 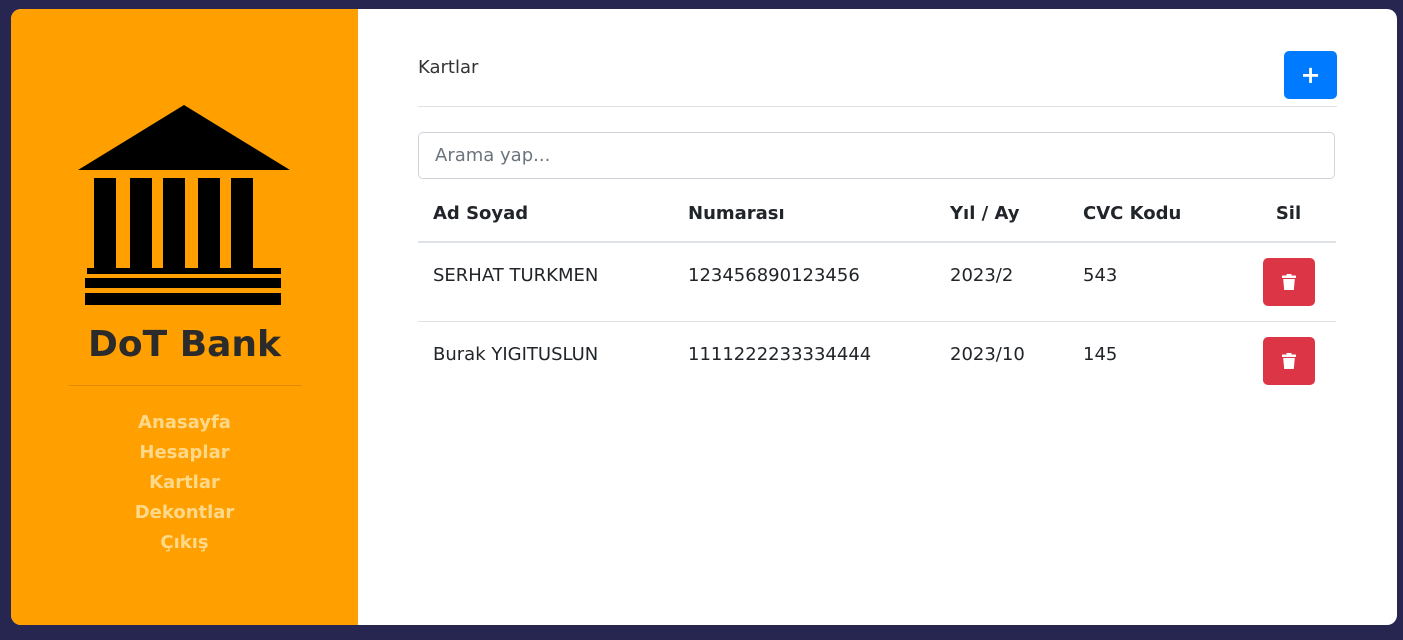 I want to click on cell-name: Burak YIGITUSLUN, so click(x=516, y=354).